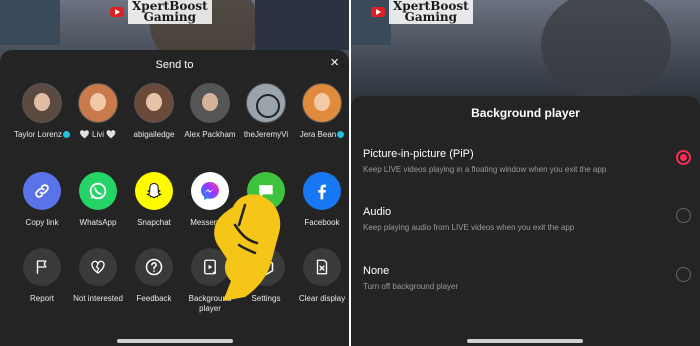  What do you see at coordinates (154, 298) in the screenshot?
I see `item-label: Feedback` at bounding box center [154, 298].